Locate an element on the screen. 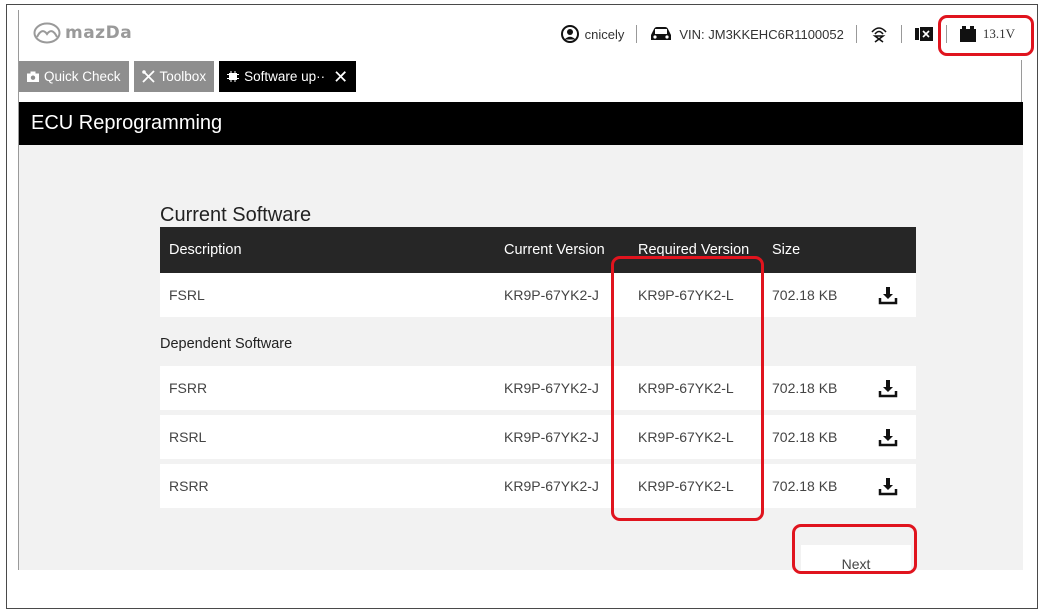 The width and height of the screenshot is (1043, 615). current-software-title: Current Software is located at coordinates (236, 215).